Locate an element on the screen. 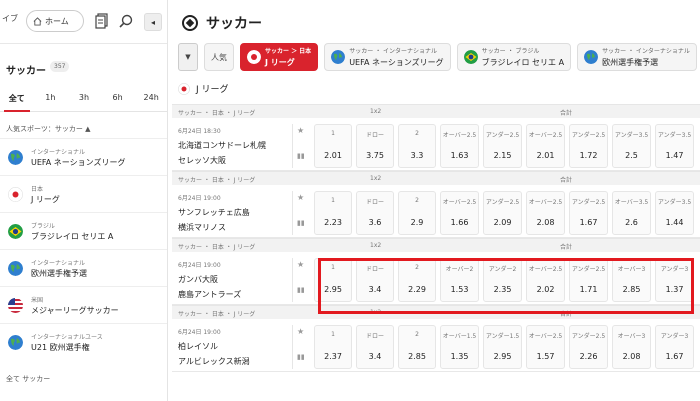  away-team: 鹿島アントラーズ is located at coordinates (209, 294).